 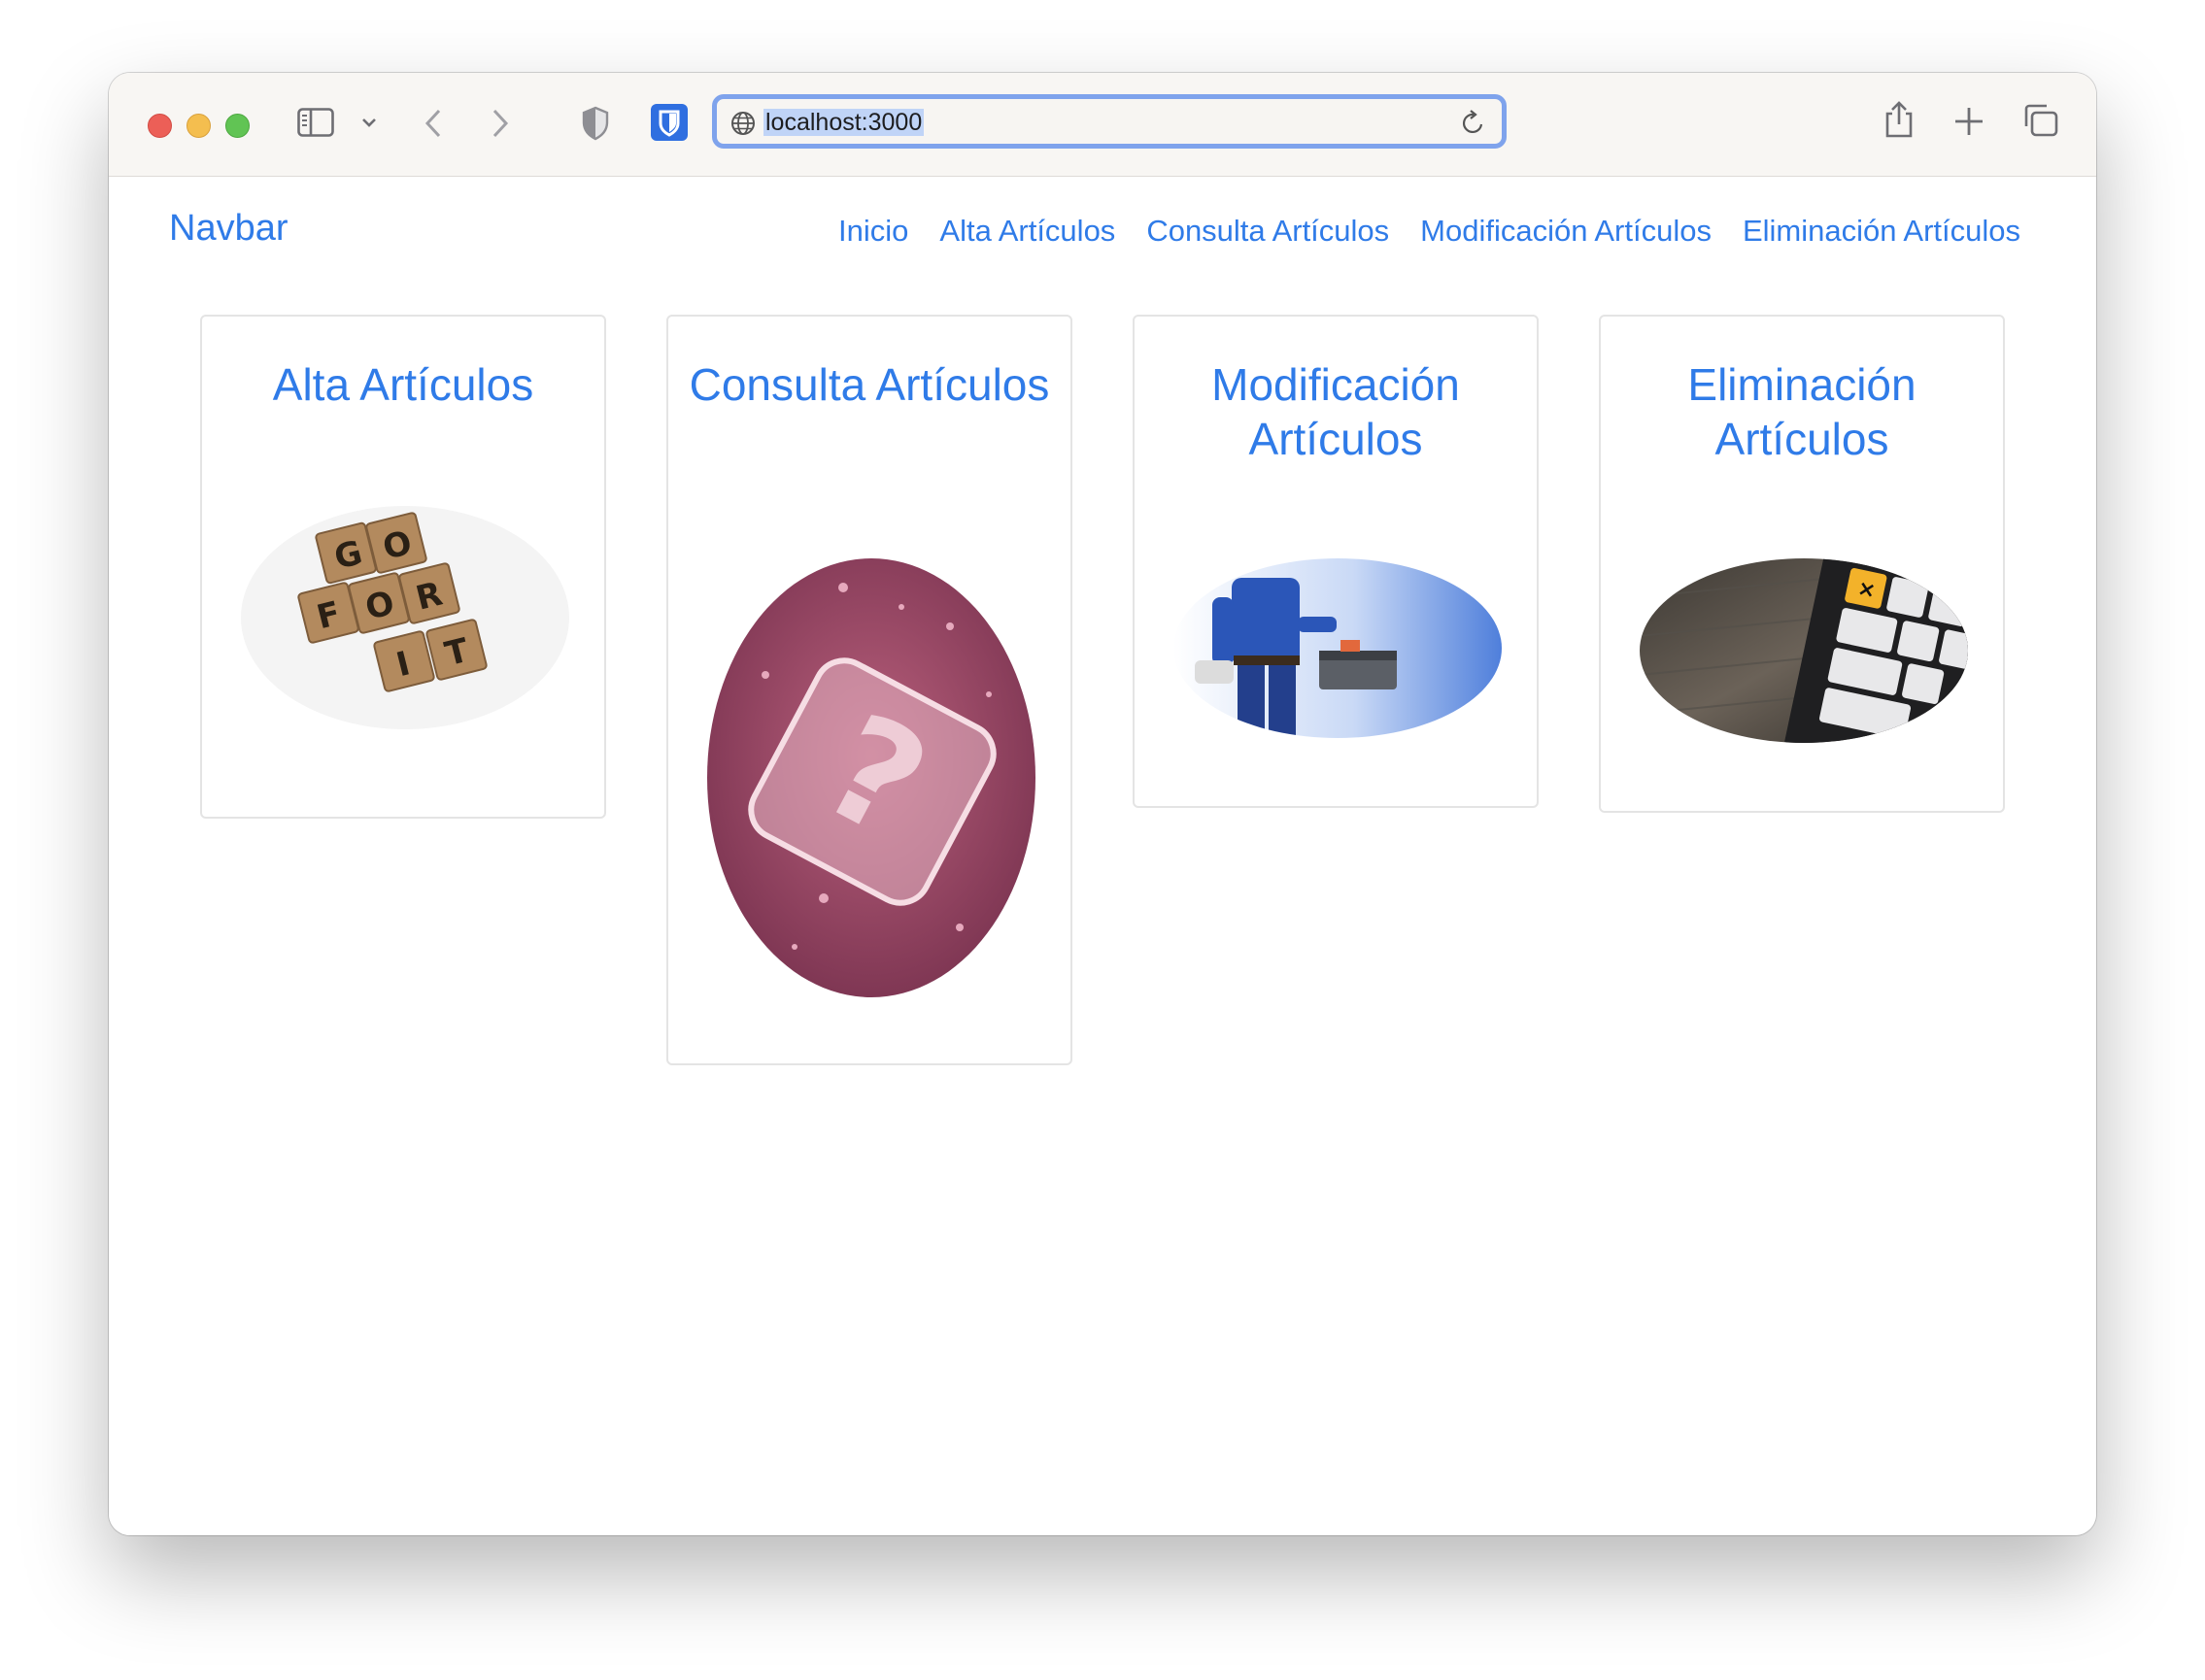 What do you see at coordinates (595, 123) in the screenshot?
I see `privacy-shield-icon` at bounding box center [595, 123].